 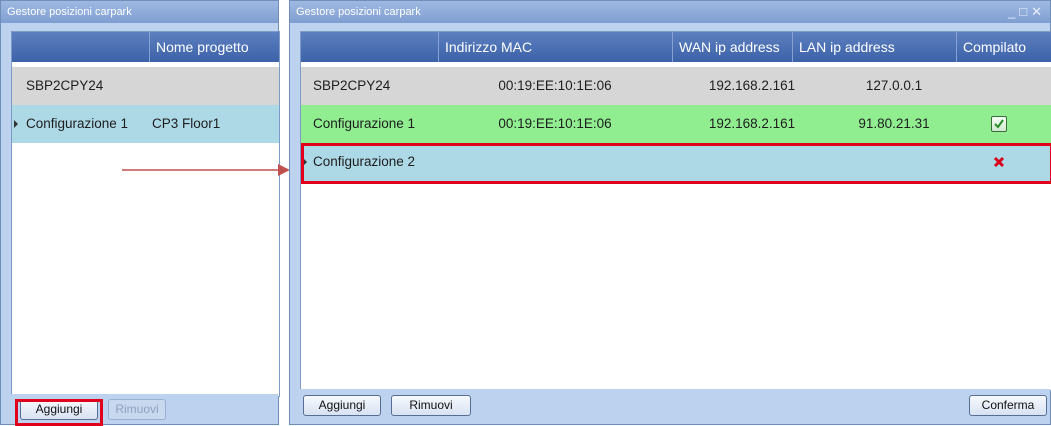 What do you see at coordinates (894, 85) in the screenshot?
I see `right-row-lan: 127.0.0.1` at bounding box center [894, 85].